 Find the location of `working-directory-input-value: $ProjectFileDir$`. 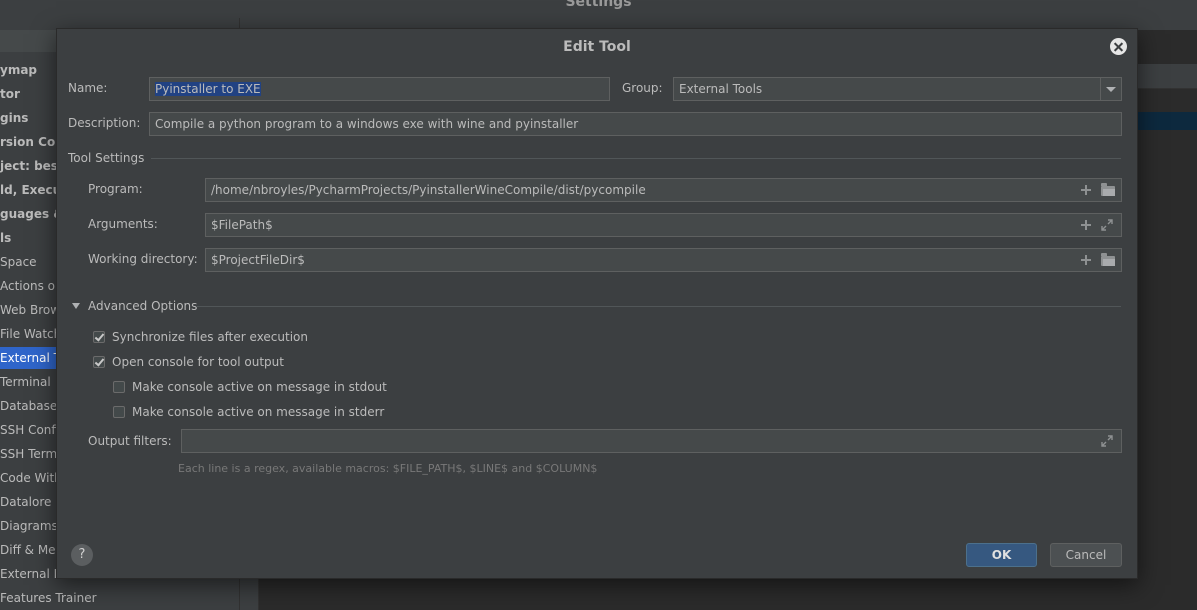

working-directory-input-value: $ProjectFileDir$ is located at coordinates (258, 260).